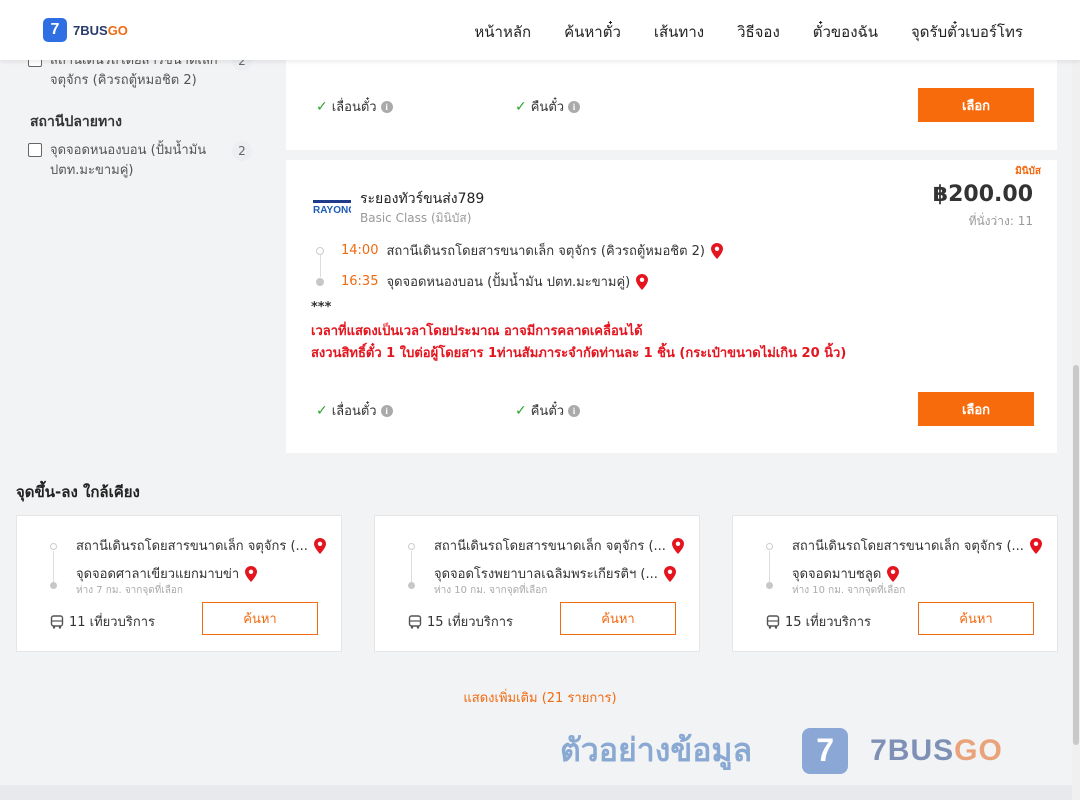 The width and height of the screenshot is (1080, 800). Describe the element at coordinates (656, 750) in the screenshot. I see `watermark-text: ตัวอย่างข้อมูล` at that location.